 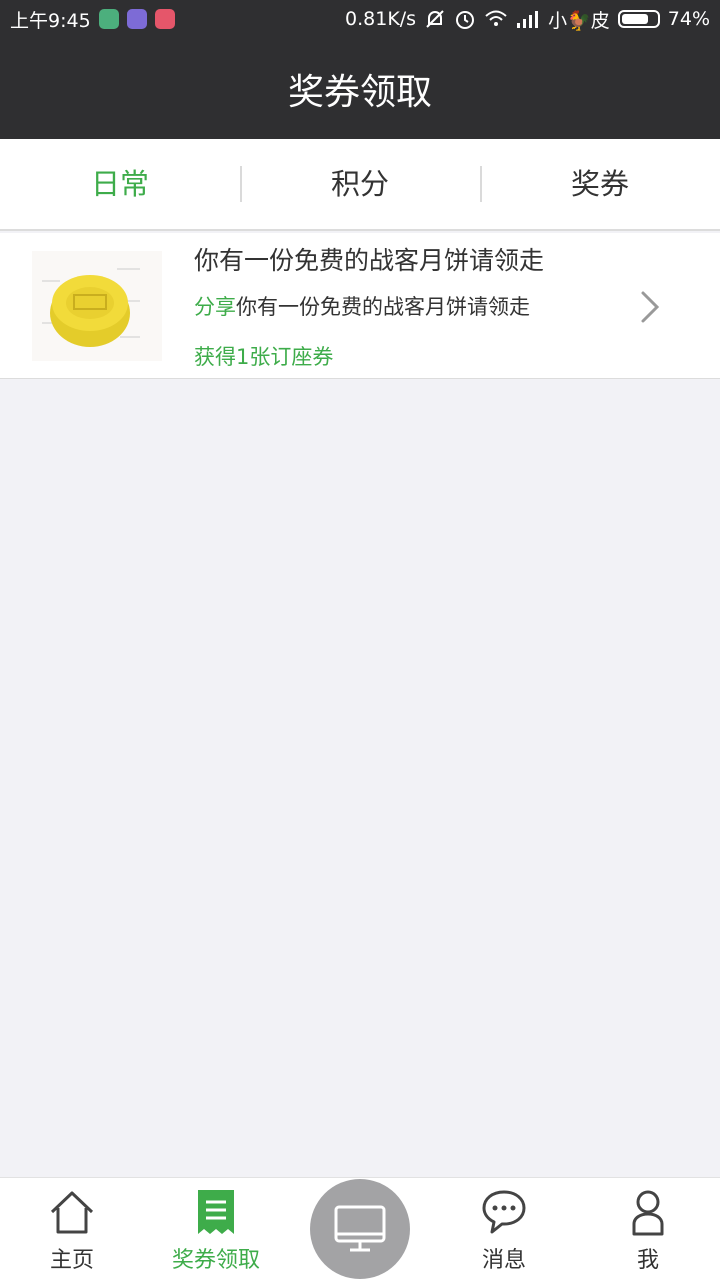 What do you see at coordinates (579, 20) in the screenshot?
I see `carrier-name: 小🐓皮` at bounding box center [579, 20].